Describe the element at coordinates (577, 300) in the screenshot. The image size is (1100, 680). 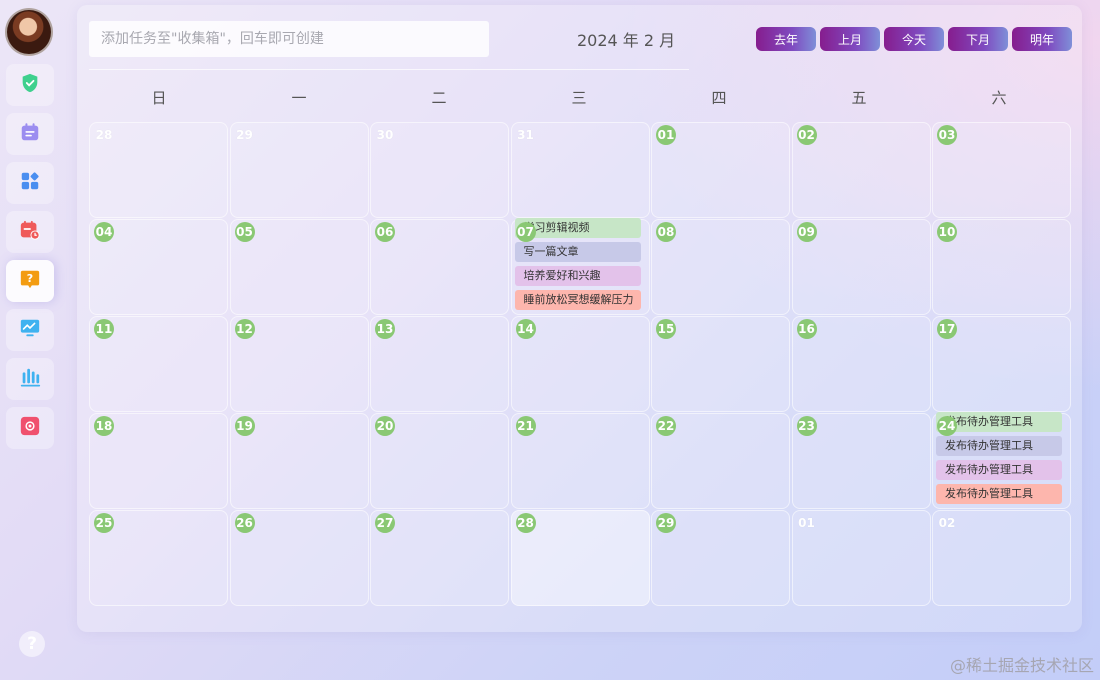
I see `event-item: 睡前放松冥想缓解压力` at that location.